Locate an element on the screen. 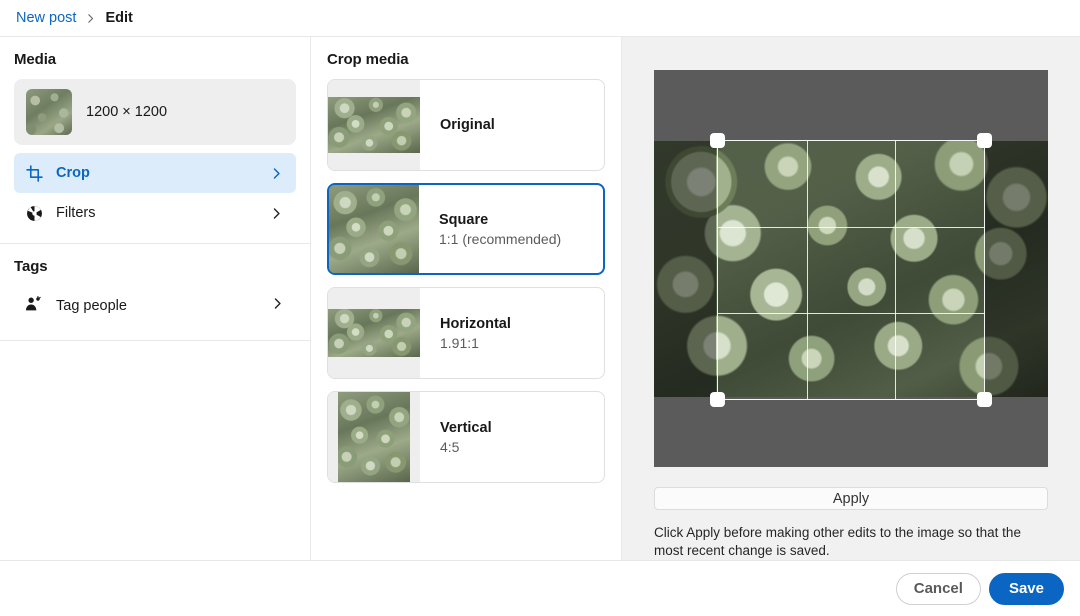 This screenshot has height=616, width=1080. media-card: 1200 × 1200 is located at coordinates (155, 112).